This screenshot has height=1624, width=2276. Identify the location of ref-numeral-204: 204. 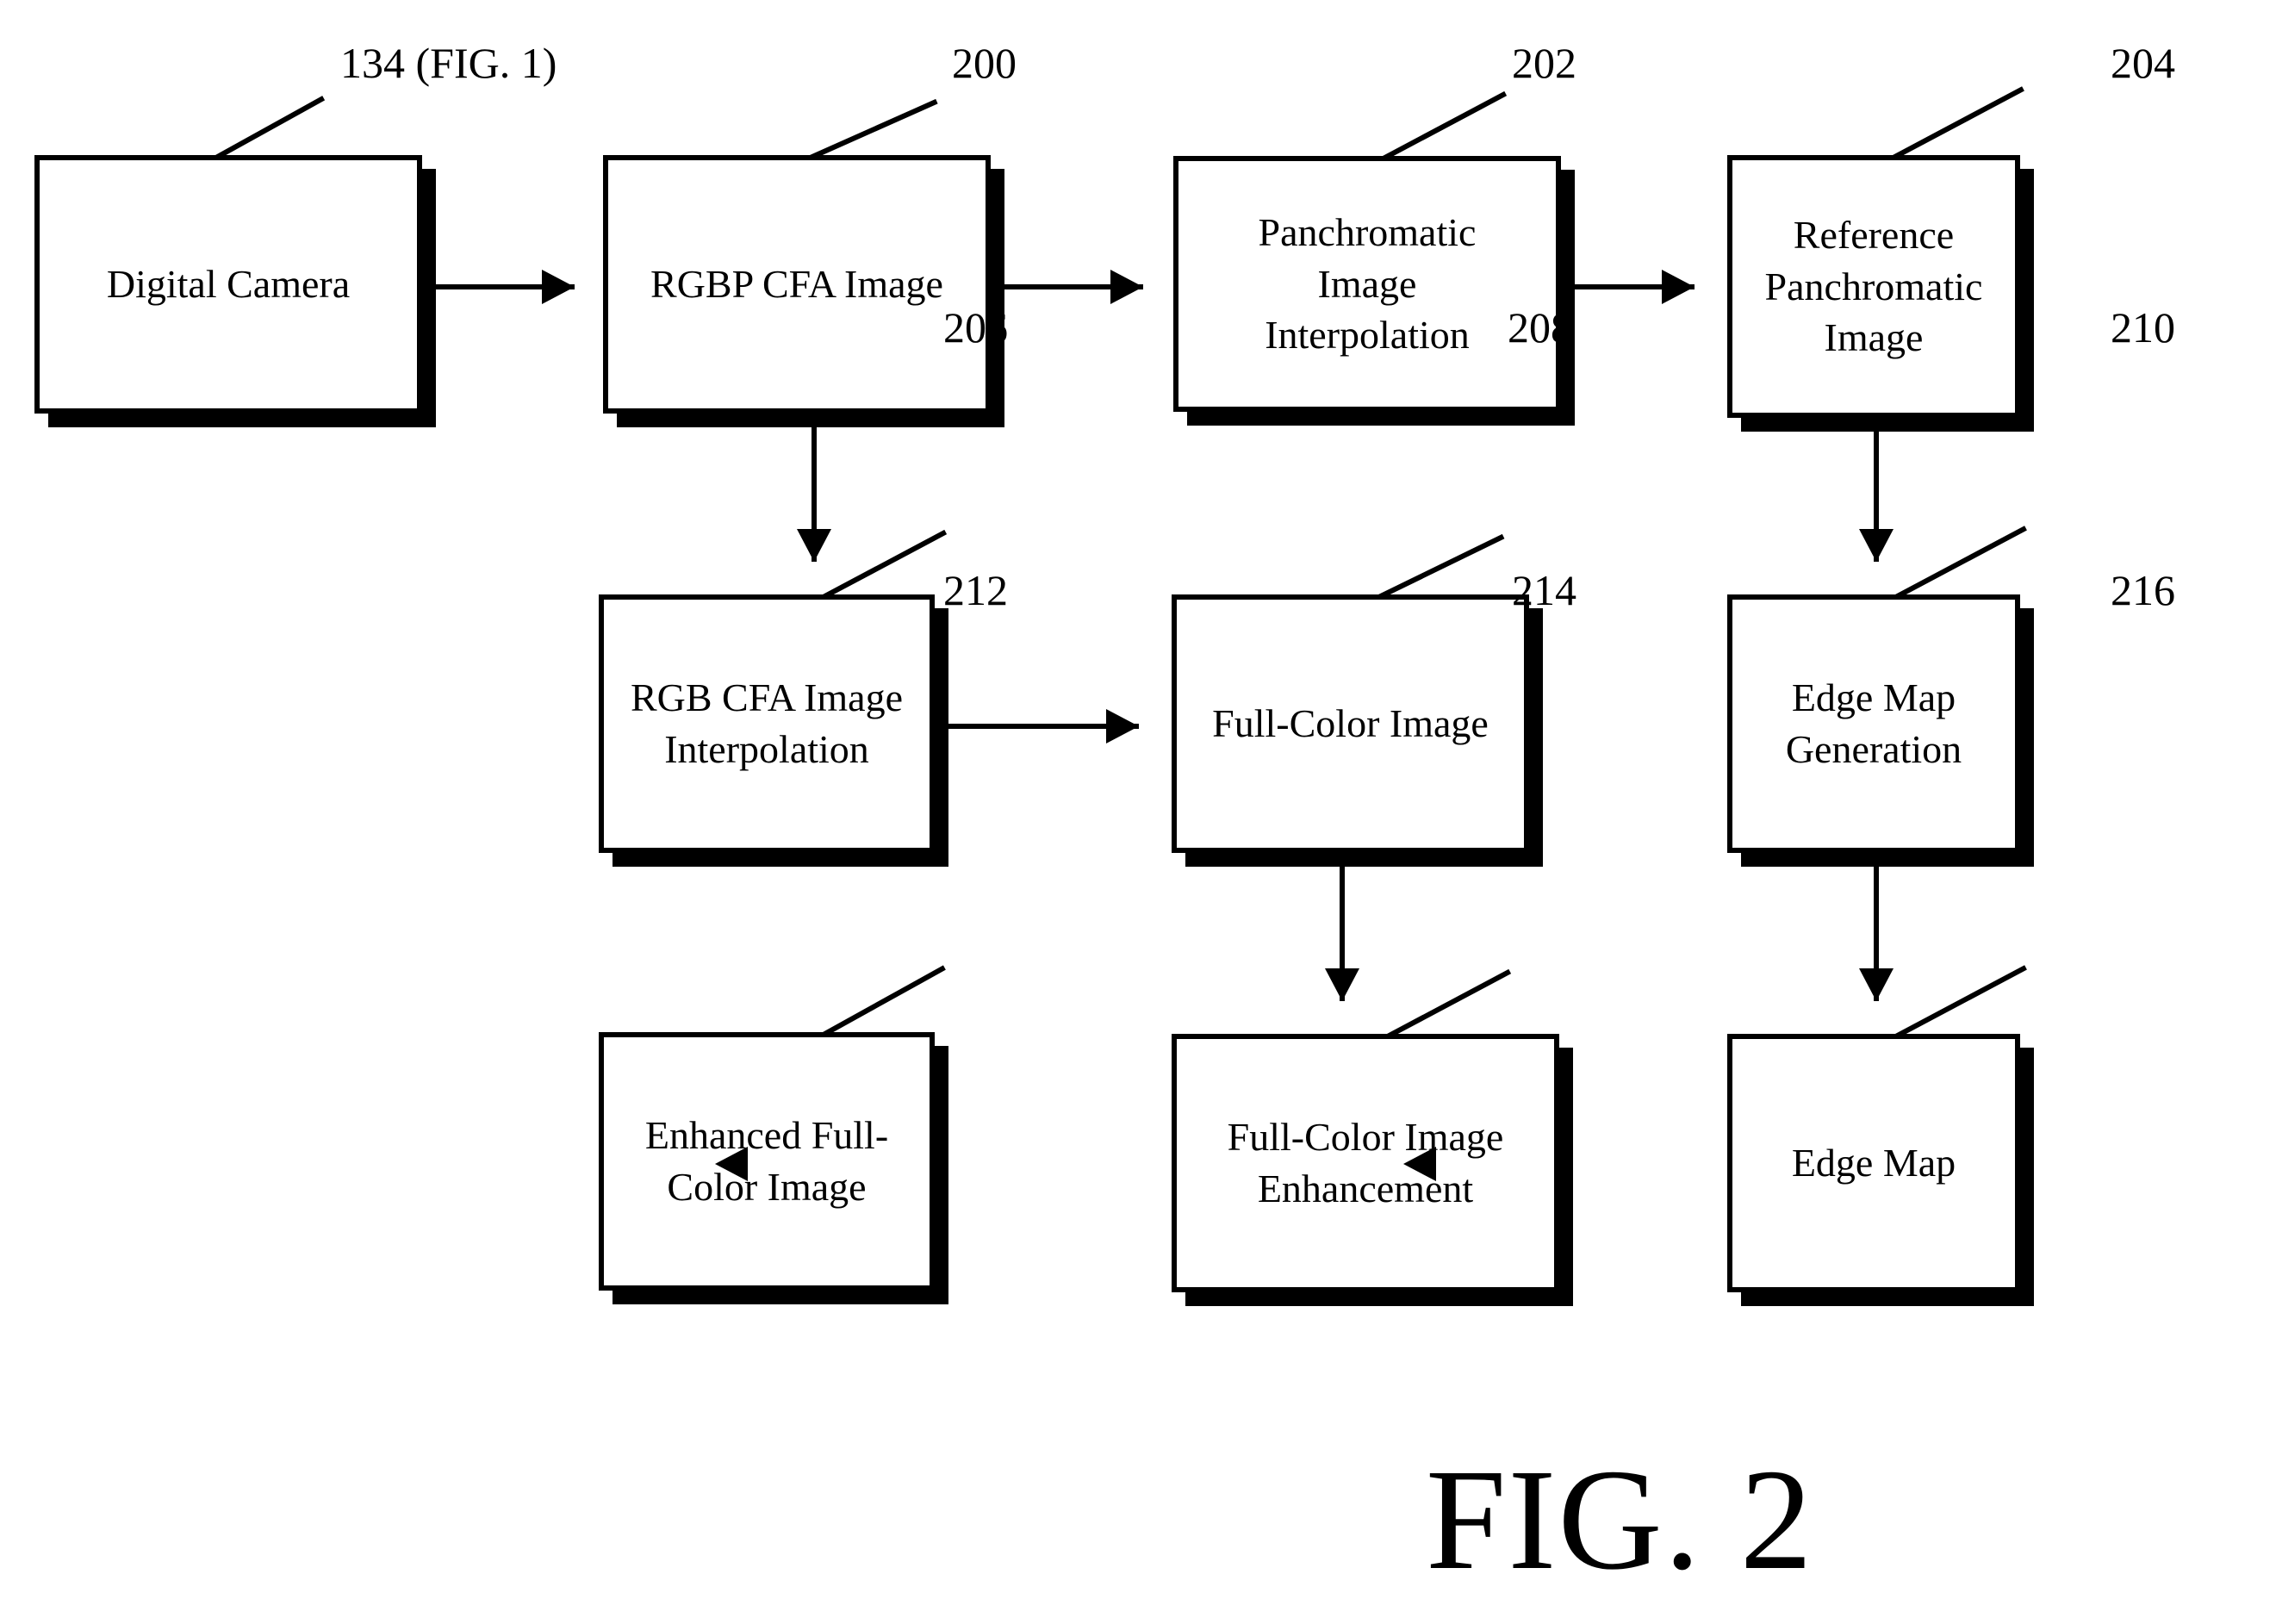
(2143, 63).